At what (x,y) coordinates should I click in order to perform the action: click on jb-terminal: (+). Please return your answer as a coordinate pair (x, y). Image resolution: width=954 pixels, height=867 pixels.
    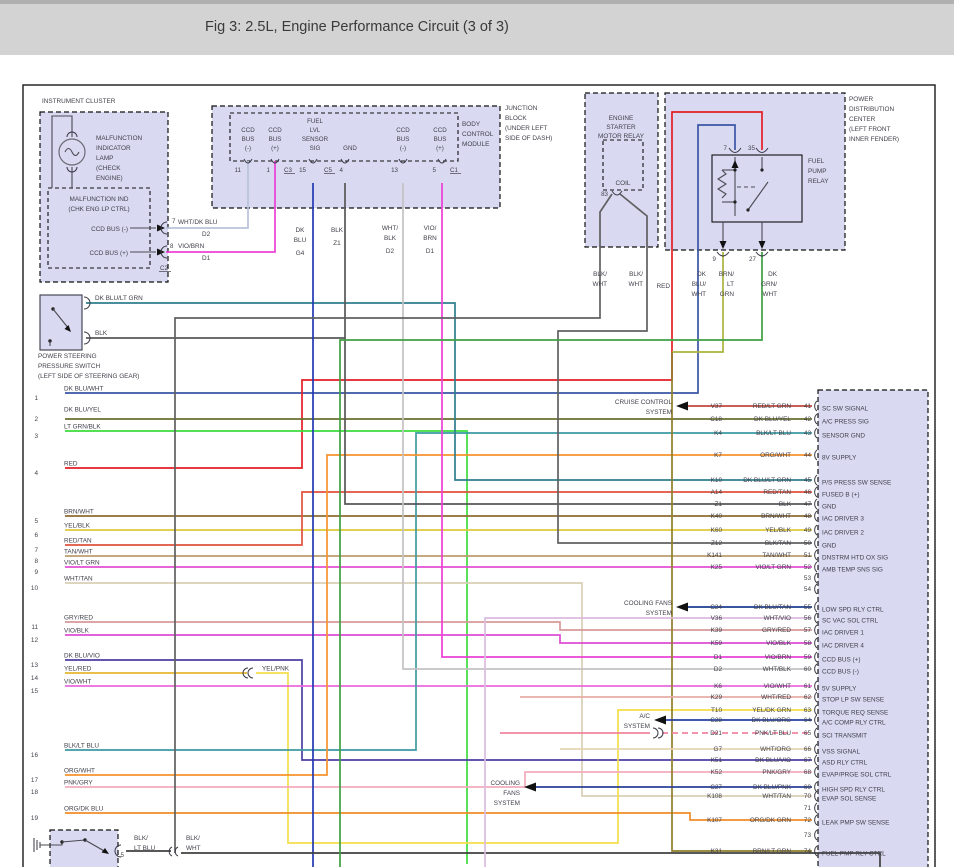
    Looking at the image, I should click on (440, 148).